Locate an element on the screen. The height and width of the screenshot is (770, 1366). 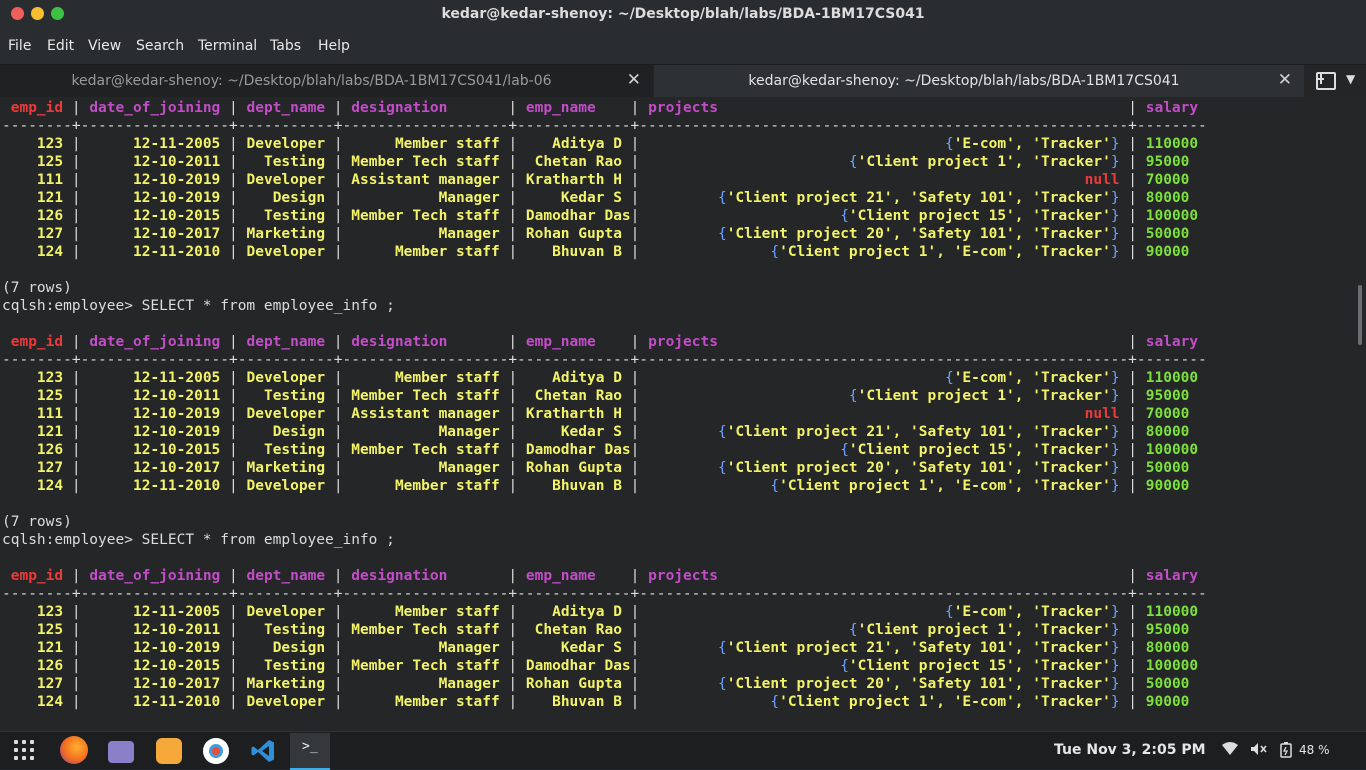
scrollbar is located at coordinates (1360, 315).